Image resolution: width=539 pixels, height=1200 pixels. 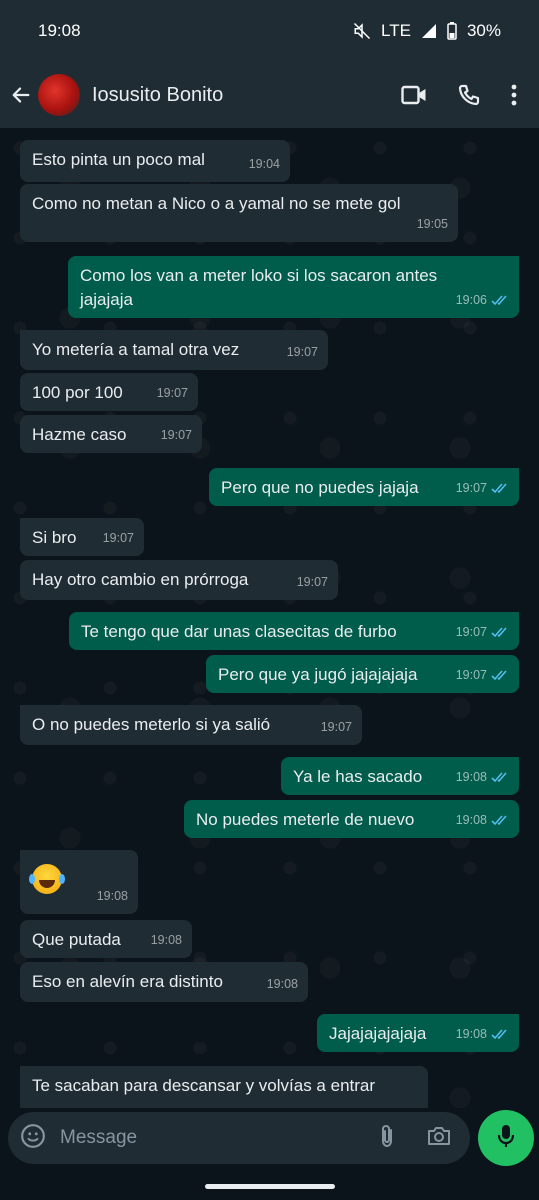 What do you see at coordinates (378, 1033) in the screenshot?
I see `message-text: Jajajajajajaja` at bounding box center [378, 1033].